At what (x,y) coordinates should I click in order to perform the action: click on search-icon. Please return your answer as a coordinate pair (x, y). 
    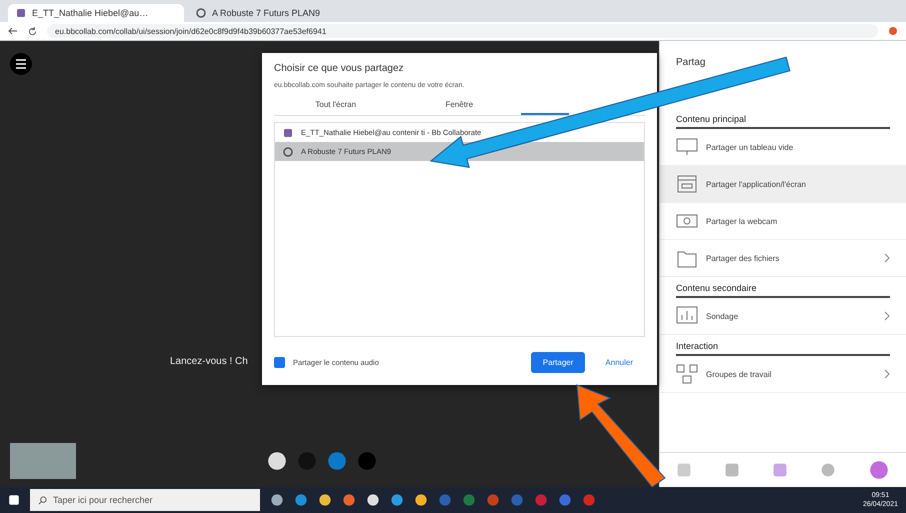
    Looking at the image, I should click on (42, 500).